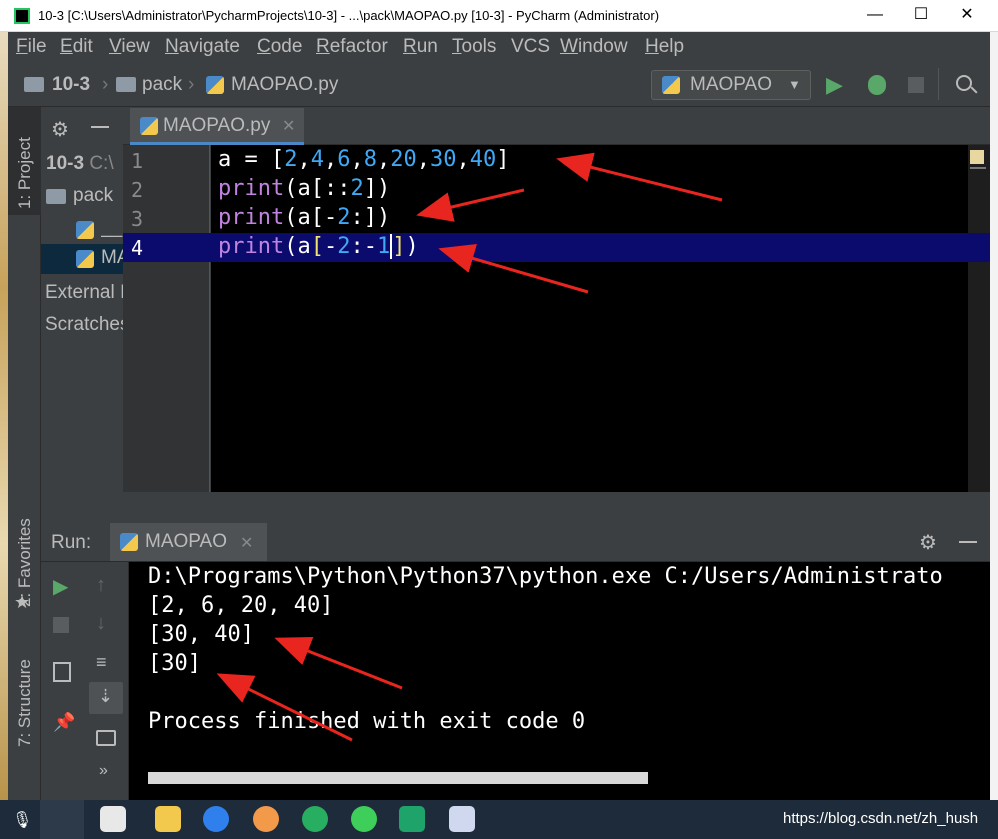 This screenshot has width=998, height=839. What do you see at coordinates (168, 819) in the screenshot?
I see `file-explorer-icon` at bounding box center [168, 819].